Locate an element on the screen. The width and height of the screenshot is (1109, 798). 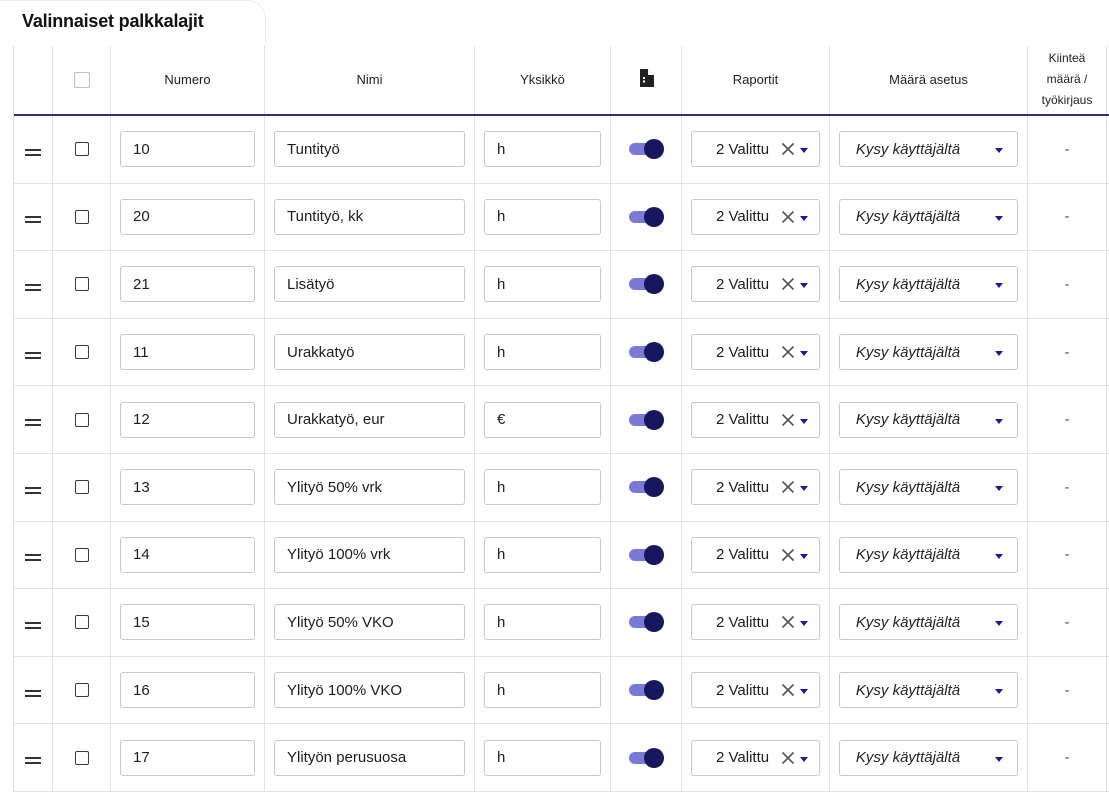
nimi-input: Urakkatyö is located at coordinates (369, 352).